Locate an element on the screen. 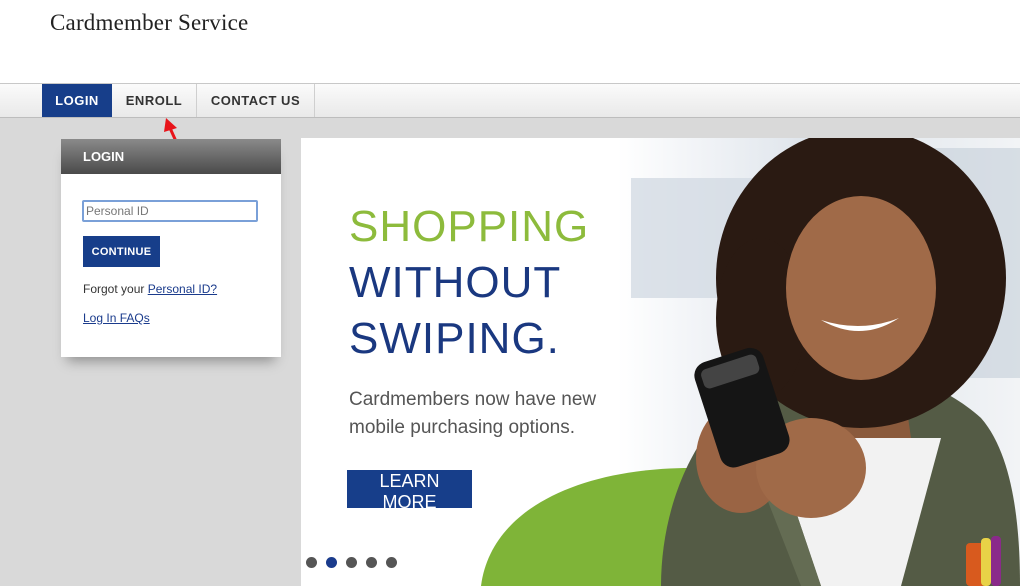 This screenshot has width=1020, height=586. headline-swiping: SWIPING. is located at coordinates (454, 338).